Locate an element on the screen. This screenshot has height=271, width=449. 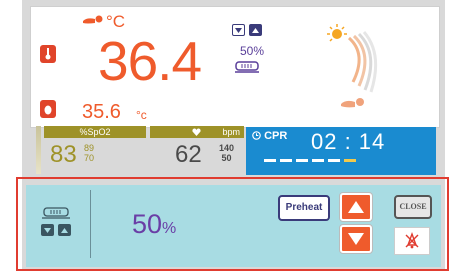
cpr-label-text: CPR is located at coordinates (276, 136).